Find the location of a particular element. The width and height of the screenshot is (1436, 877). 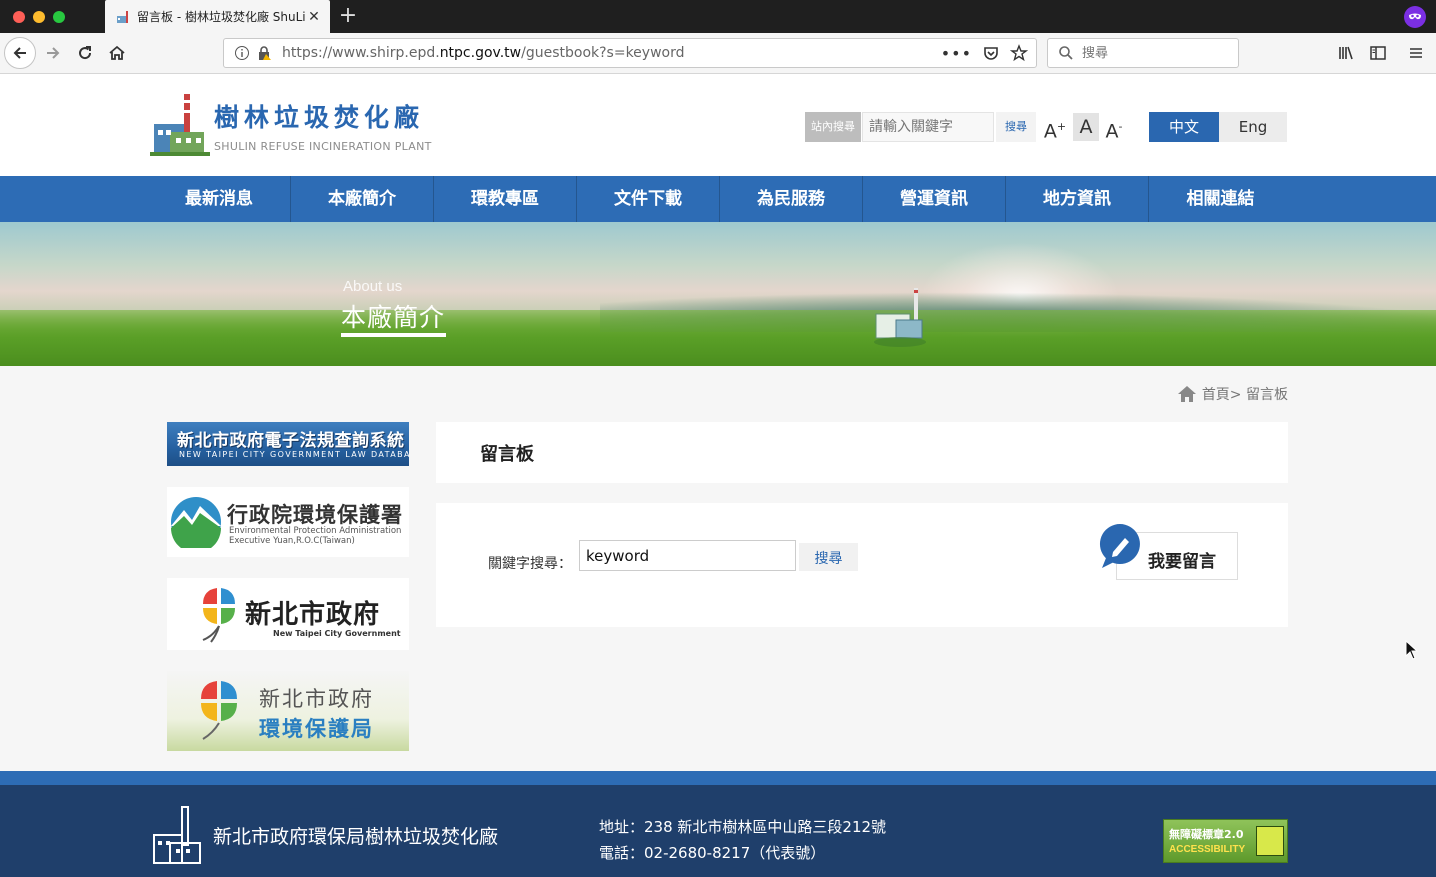

footer-phone: 電話：02-2680-8217（代表號） is located at coordinates (712, 853).